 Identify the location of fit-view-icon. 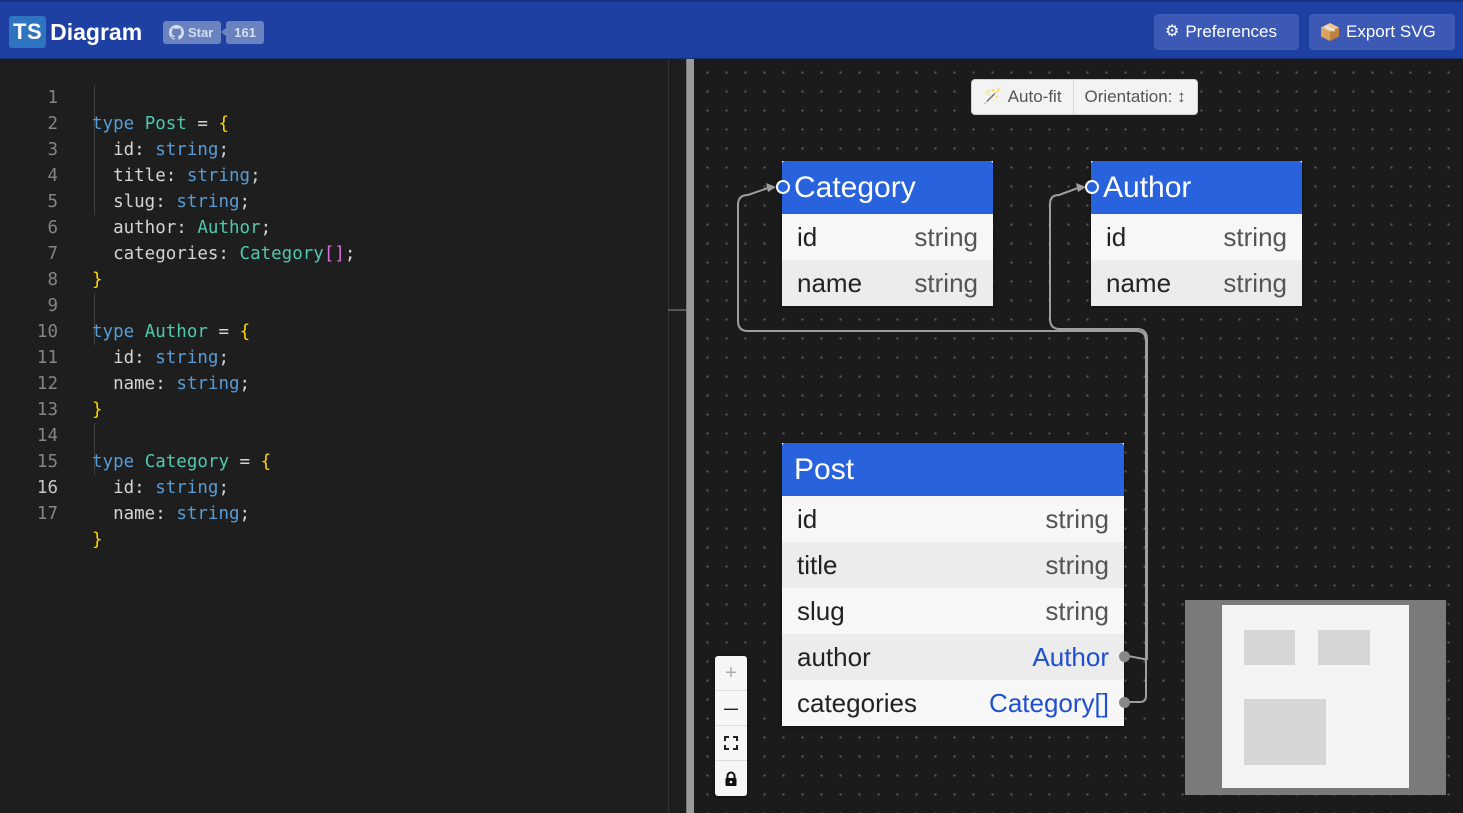
(731, 743).